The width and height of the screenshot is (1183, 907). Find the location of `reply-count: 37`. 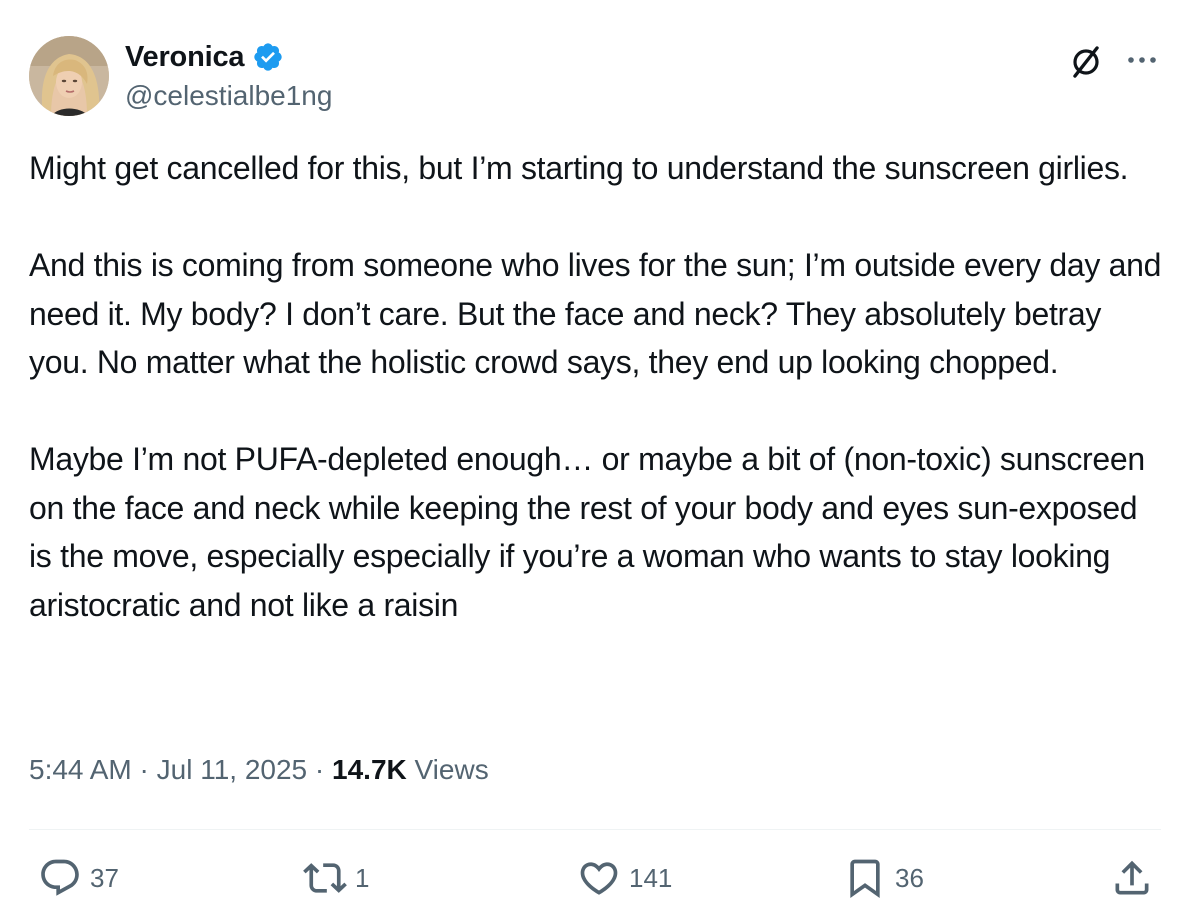

reply-count: 37 is located at coordinates (104, 877).